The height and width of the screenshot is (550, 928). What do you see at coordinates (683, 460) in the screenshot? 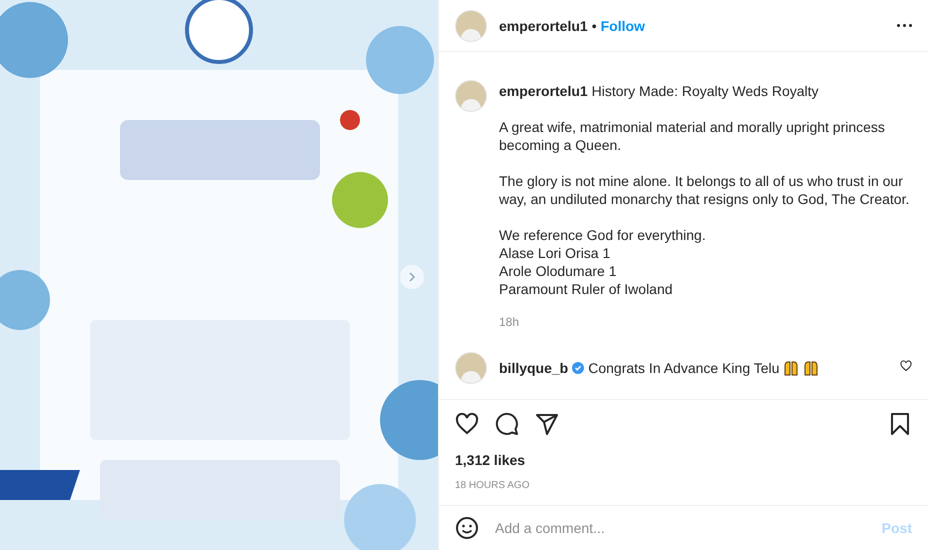
I see `like-count: 1,312 likes` at bounding box center [683, 460].